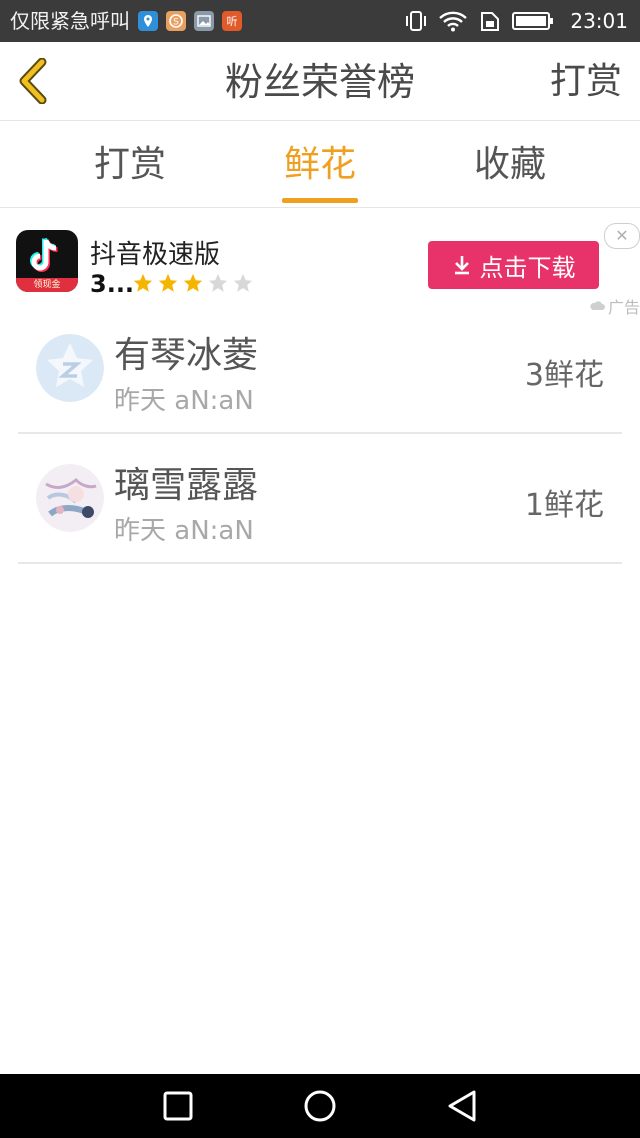 The image size is (640, 1138). What do you see at coordinates (204, 21) in the screenshot?
I see `gallery-app-icon` at bounding box center [204, 21].